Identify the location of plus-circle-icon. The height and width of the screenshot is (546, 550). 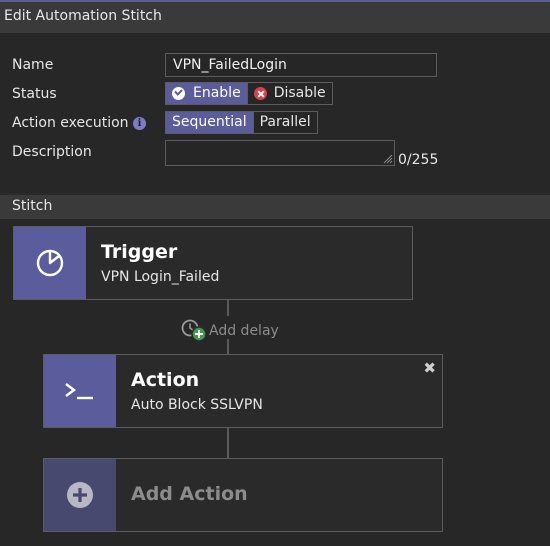
(80, 495).